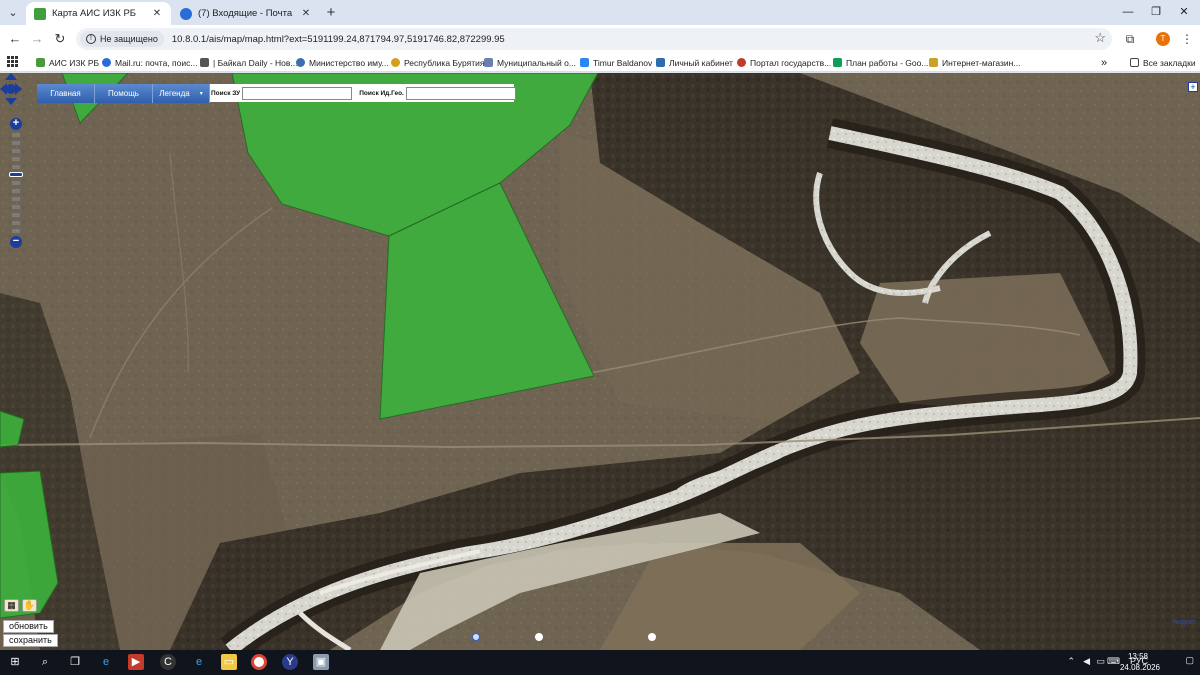  Describe the element at coordinates (1086, 661) in the screenshot. I see `volume-icon: ◀` at that location.